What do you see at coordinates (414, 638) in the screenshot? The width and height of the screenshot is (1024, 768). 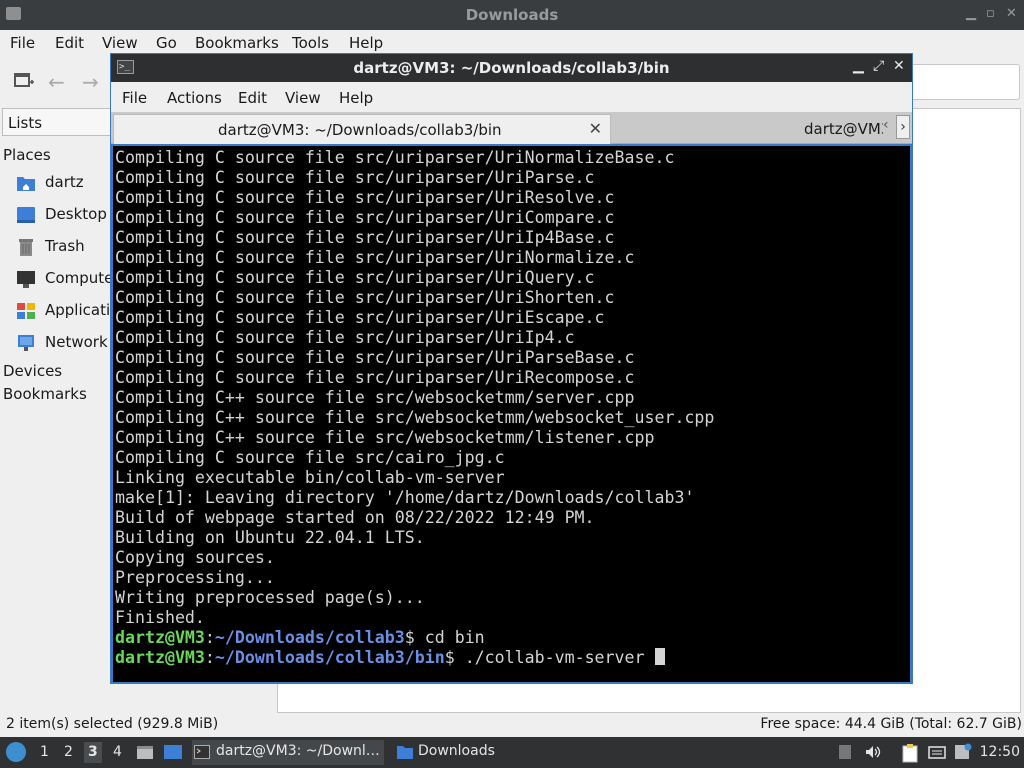 I see `terminal-prompt-line: dartz@VM3:~/Downloads/collab3$ cd bin` at bounding box center [414, 638].